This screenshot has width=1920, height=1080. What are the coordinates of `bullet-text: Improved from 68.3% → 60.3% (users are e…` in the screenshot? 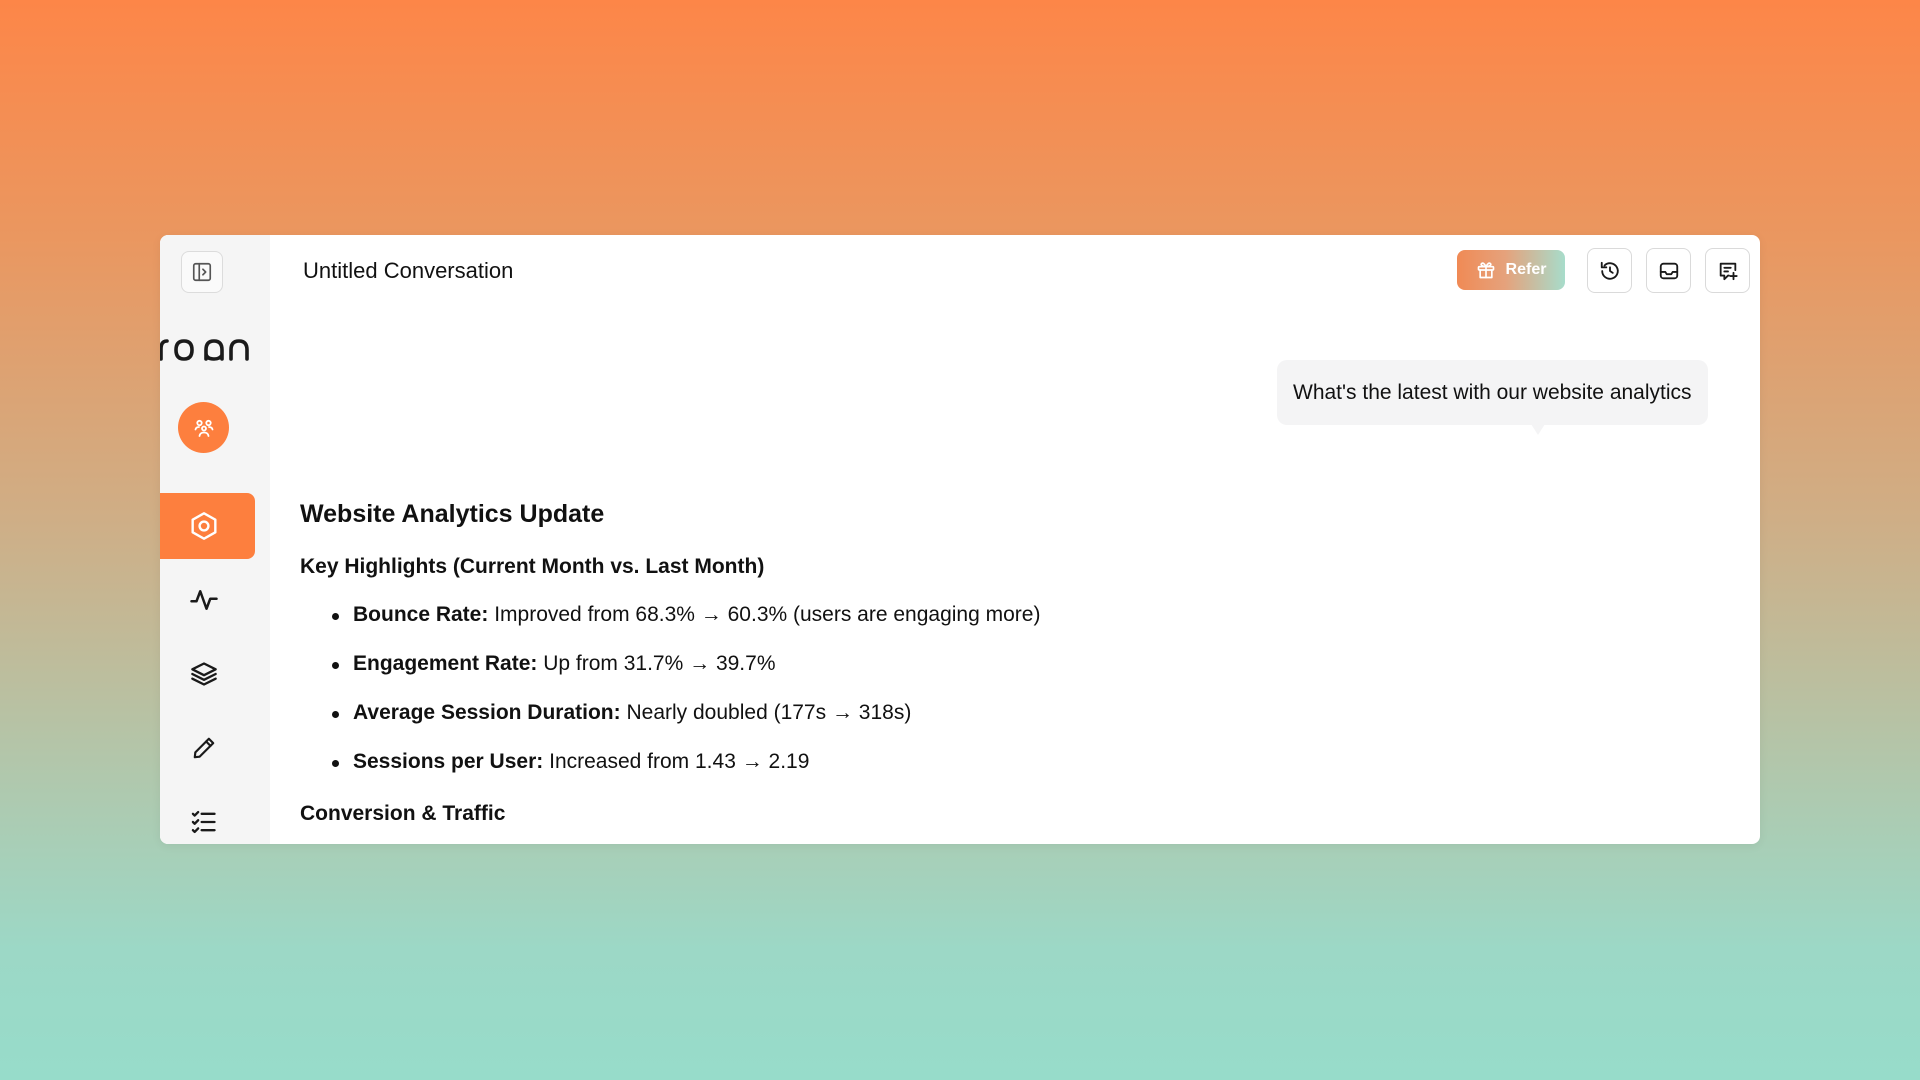 It's located at (767, 614).